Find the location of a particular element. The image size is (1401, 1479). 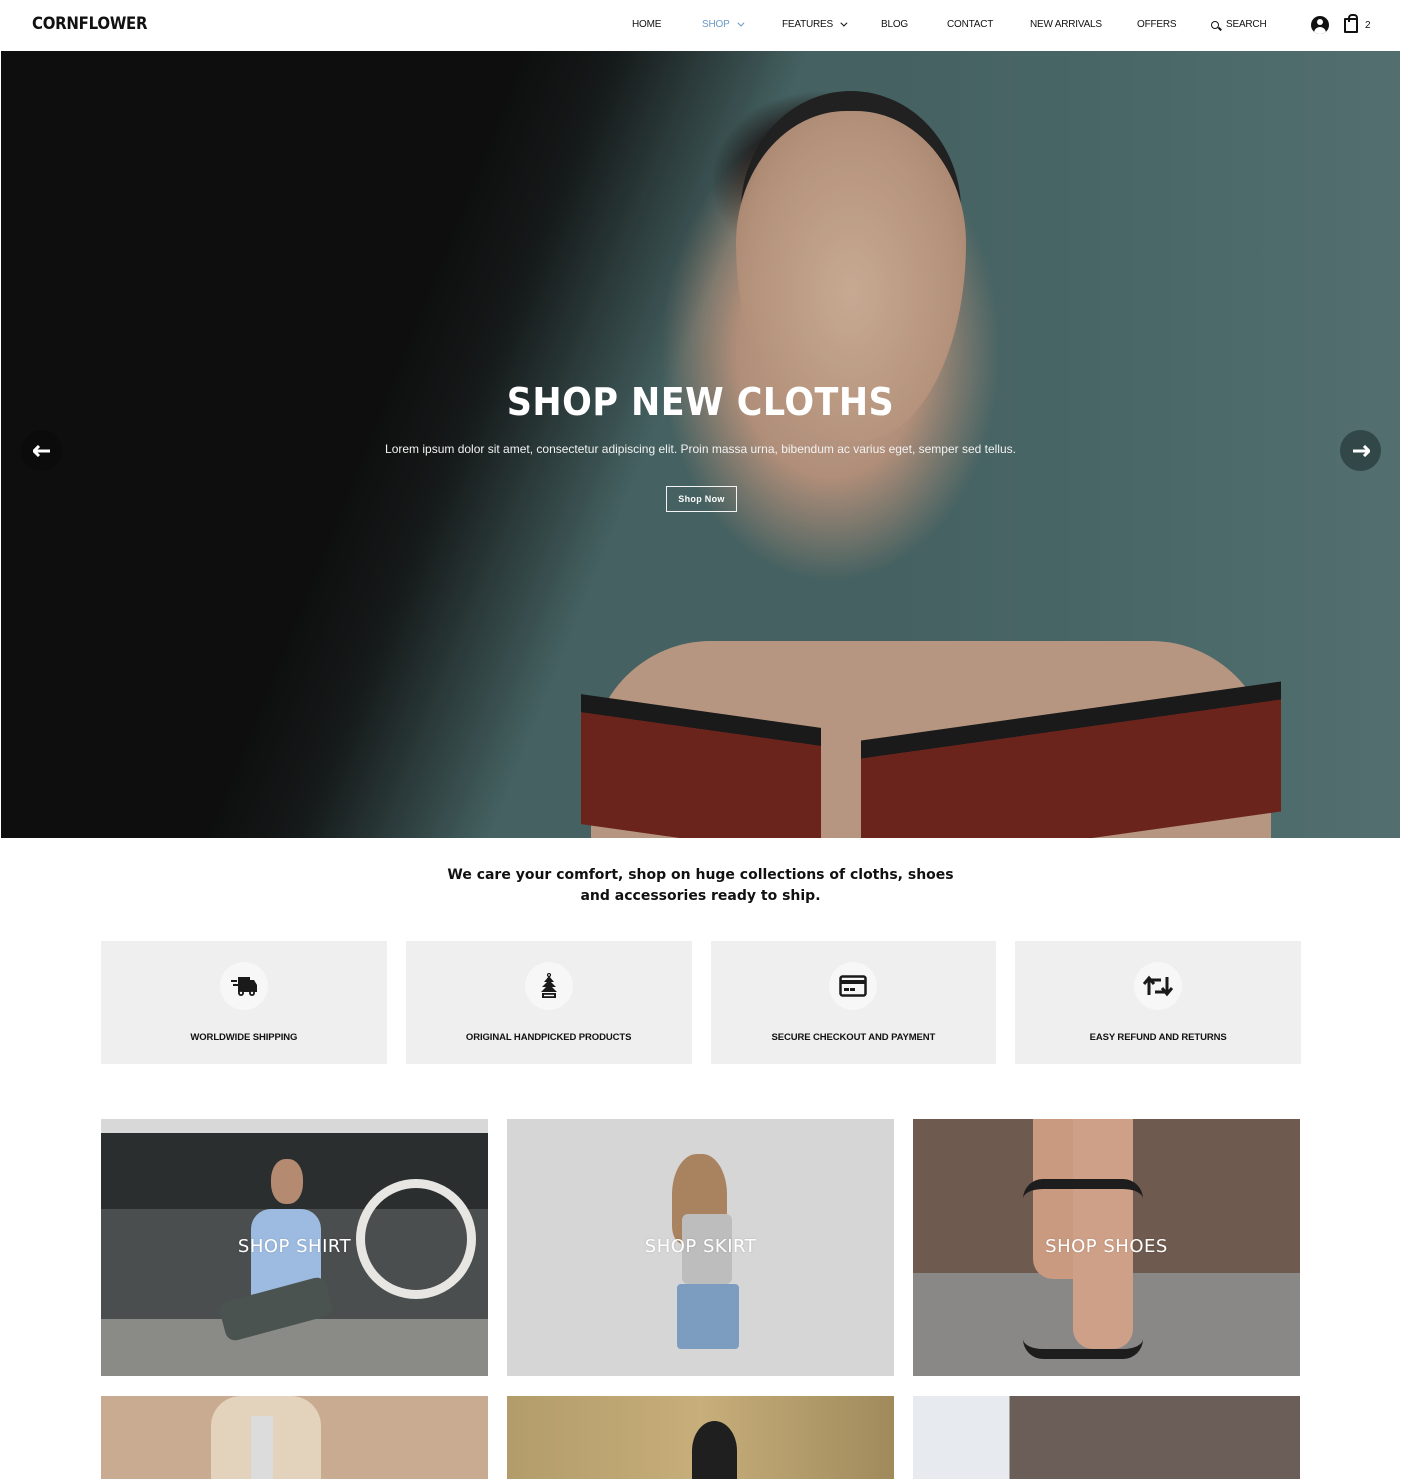

nav-features: FEATURES is located at coordinates (815, 24).